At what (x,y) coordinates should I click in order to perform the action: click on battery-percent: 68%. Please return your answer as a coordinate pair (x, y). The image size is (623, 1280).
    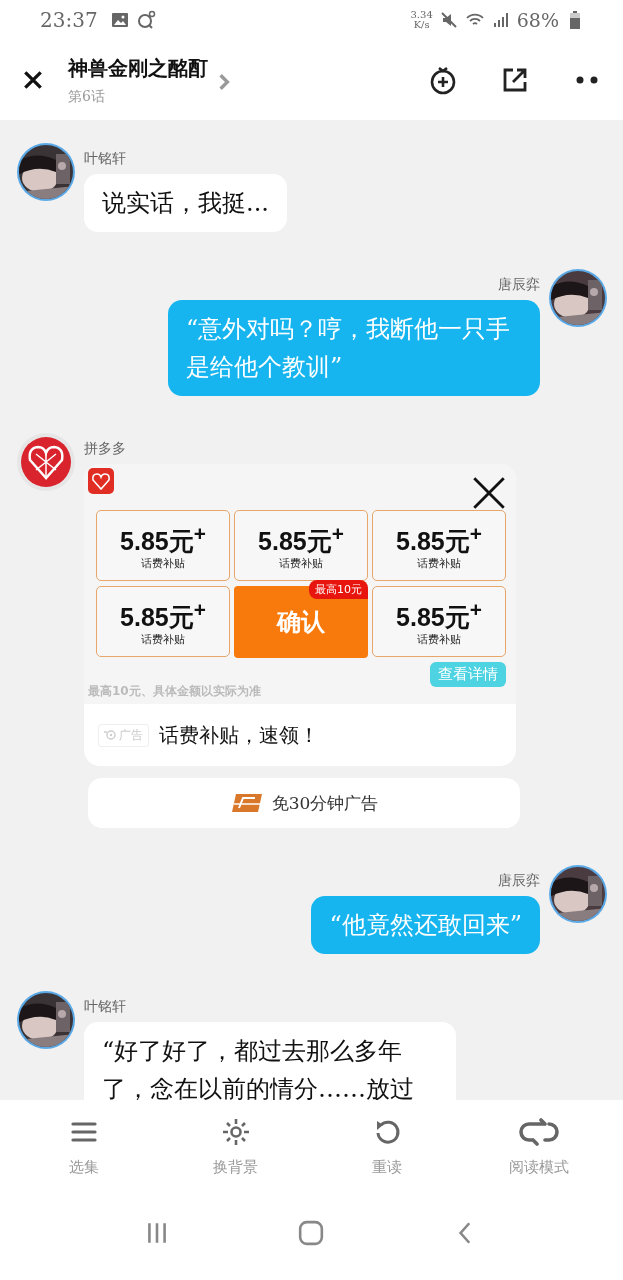
    Looking at the image, I should click on (537, 20).